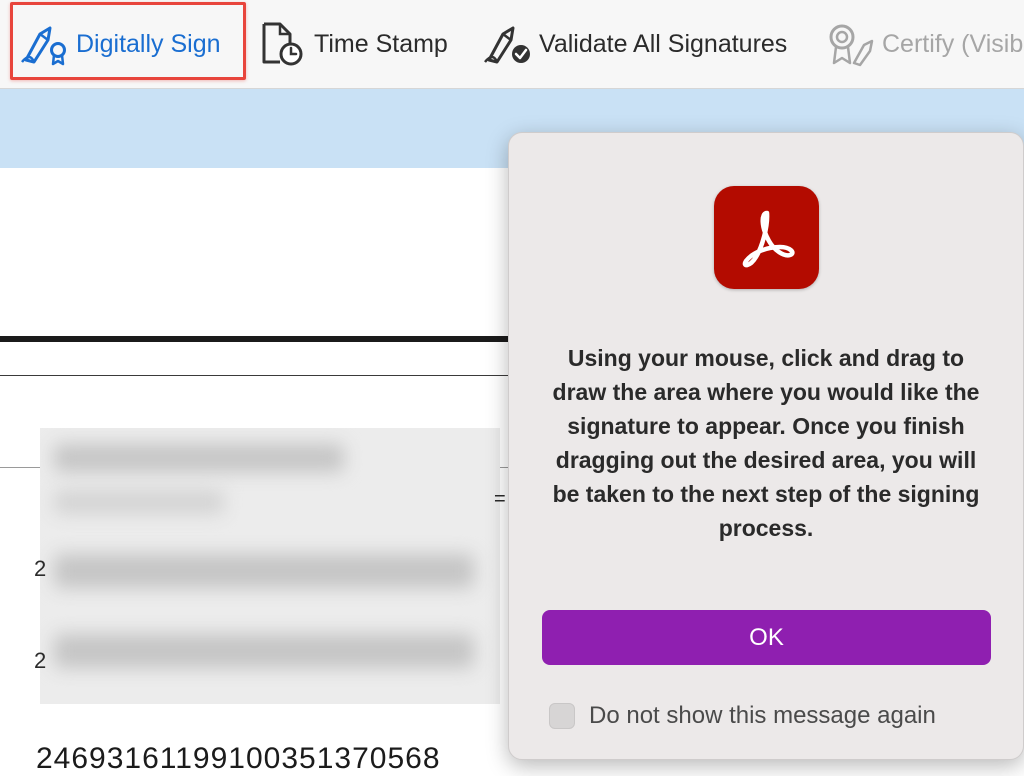 The height and width of the screenshot is (776, 1024). I want to click on document-number: 24693161199100351370568, so click(238, 758).